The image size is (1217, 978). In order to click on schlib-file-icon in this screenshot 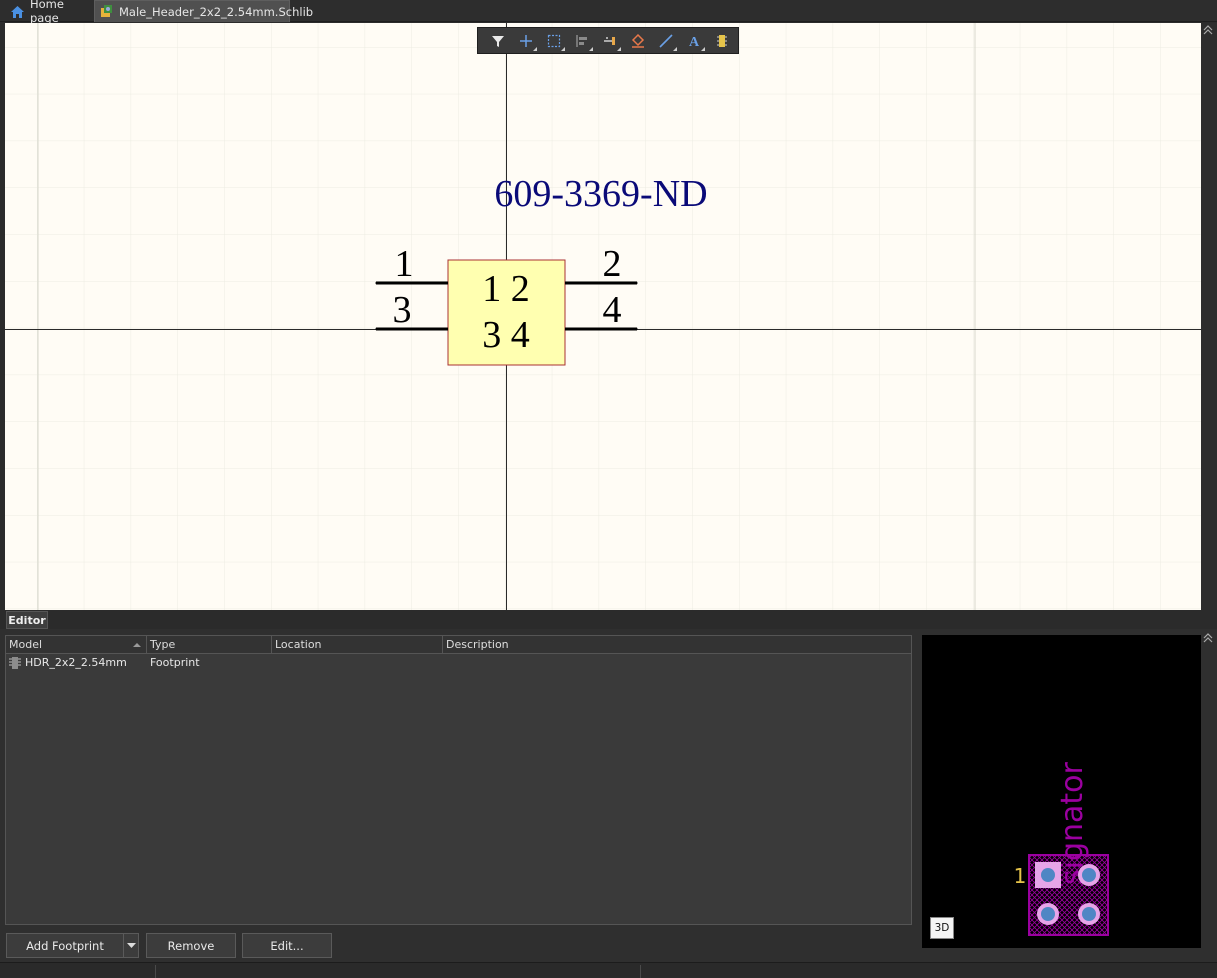, I will do `click(106, 11)`.